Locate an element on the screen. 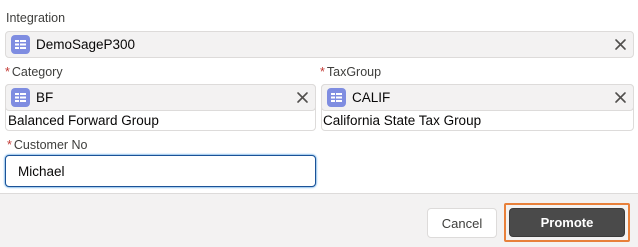 This screenshot has height=247, width=638. integration-label-text: Integration is located at coordinates (36, 18).